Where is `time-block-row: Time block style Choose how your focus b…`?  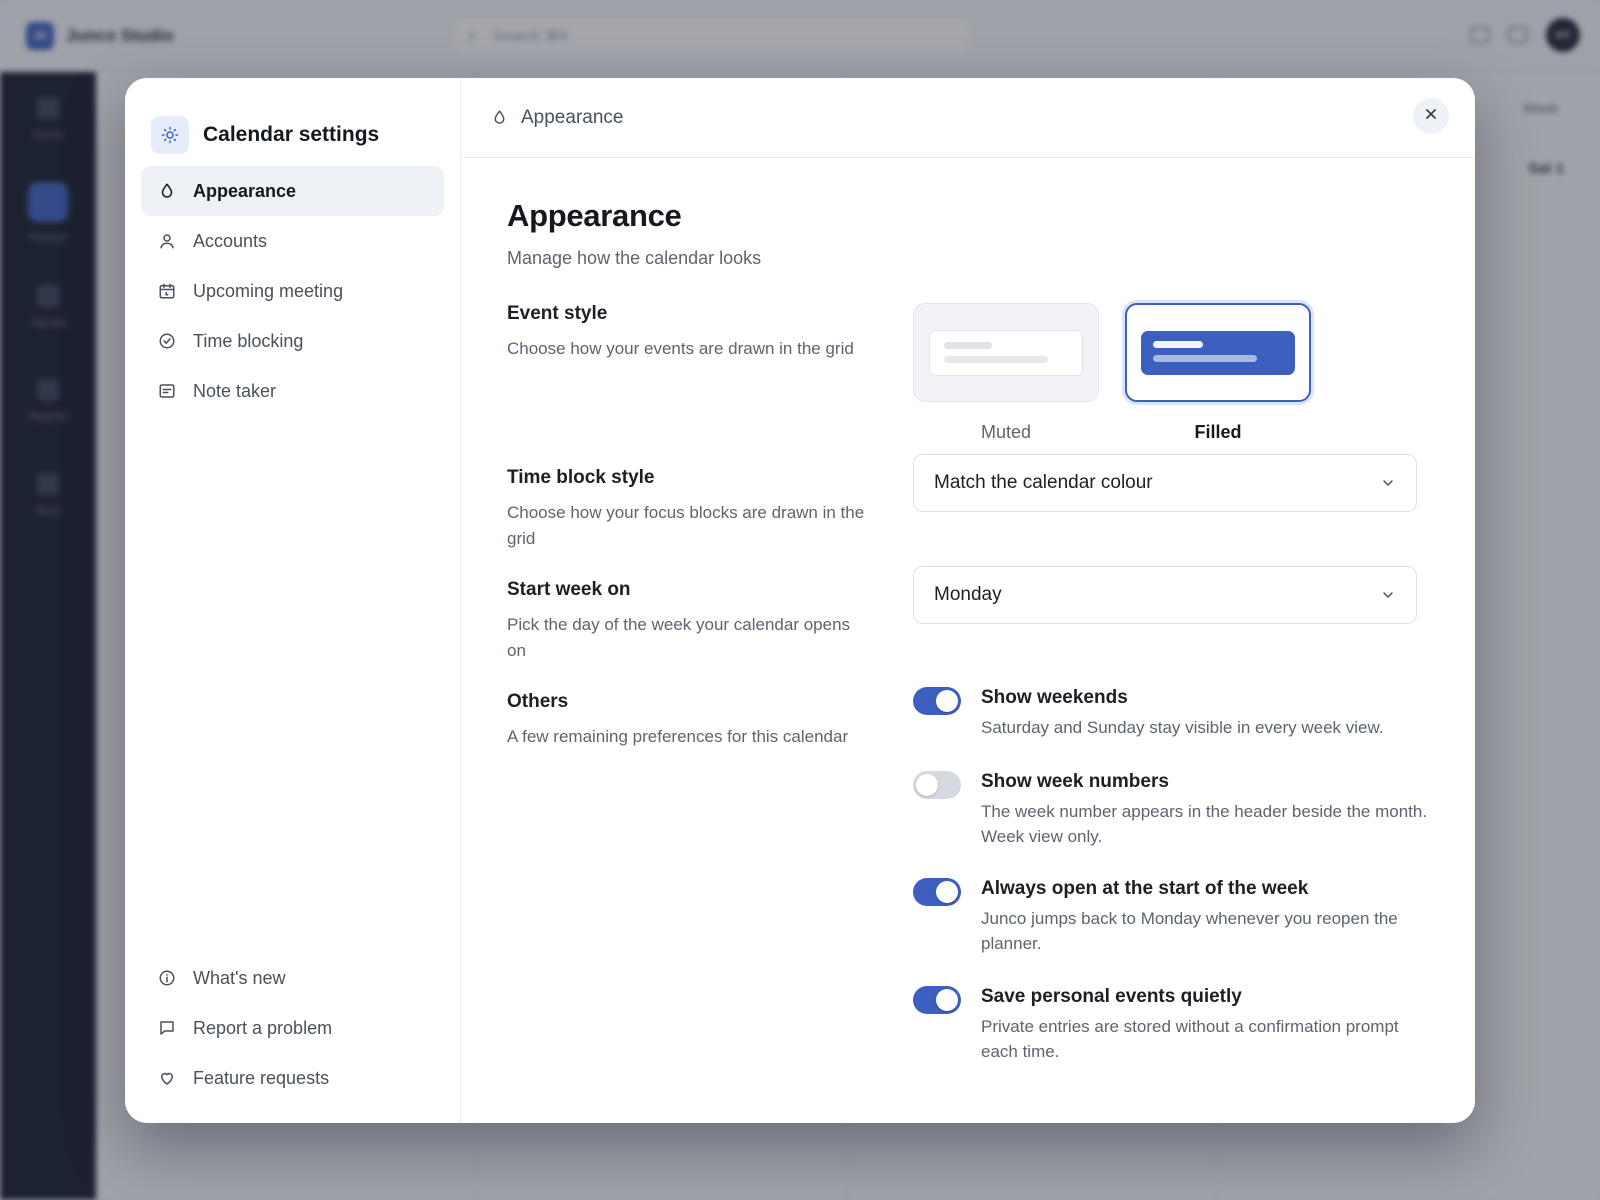
time-block-row: Time block style Choose how your focus b… is located at coordinates (968, 516).